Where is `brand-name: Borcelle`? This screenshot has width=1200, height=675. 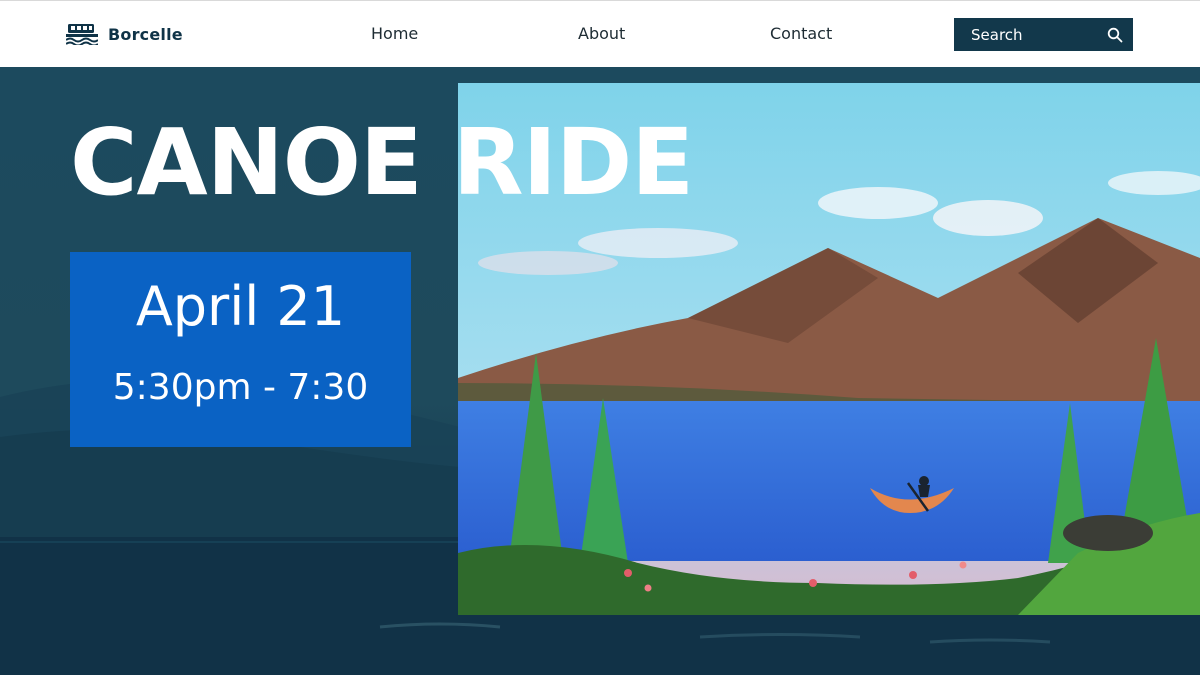 brand-name: Borcelle is located at coordinates (145, 34).